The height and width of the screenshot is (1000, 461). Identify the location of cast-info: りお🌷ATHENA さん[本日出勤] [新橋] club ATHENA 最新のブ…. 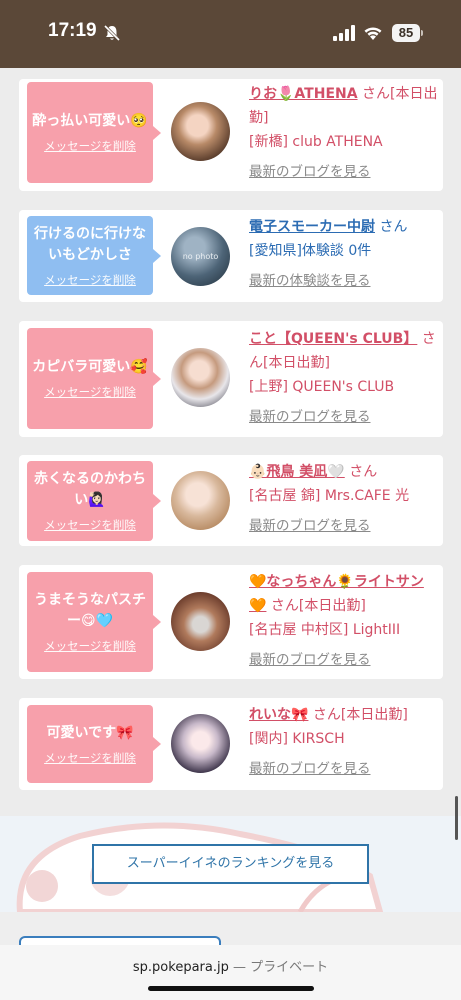
(345, 133).